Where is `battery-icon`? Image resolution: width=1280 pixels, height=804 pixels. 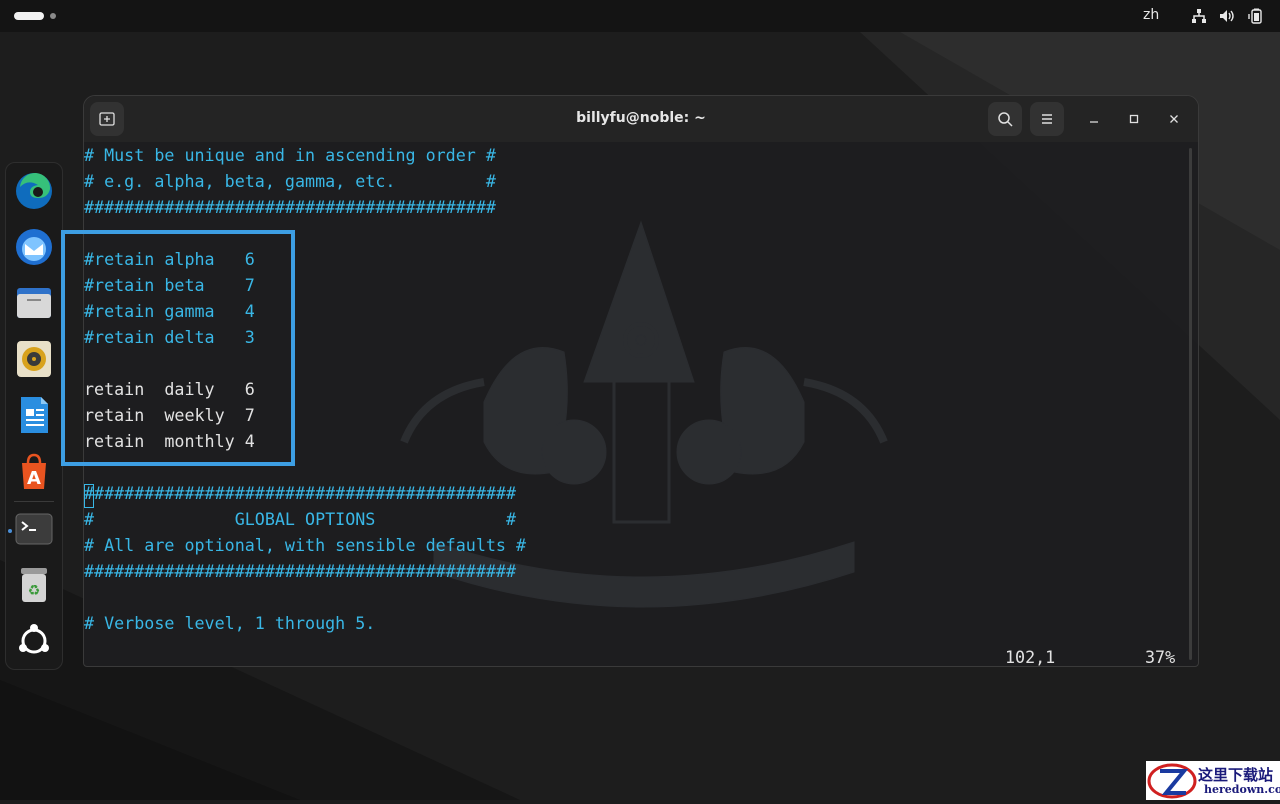 battery-icon is located at coordinates (1256, 16).